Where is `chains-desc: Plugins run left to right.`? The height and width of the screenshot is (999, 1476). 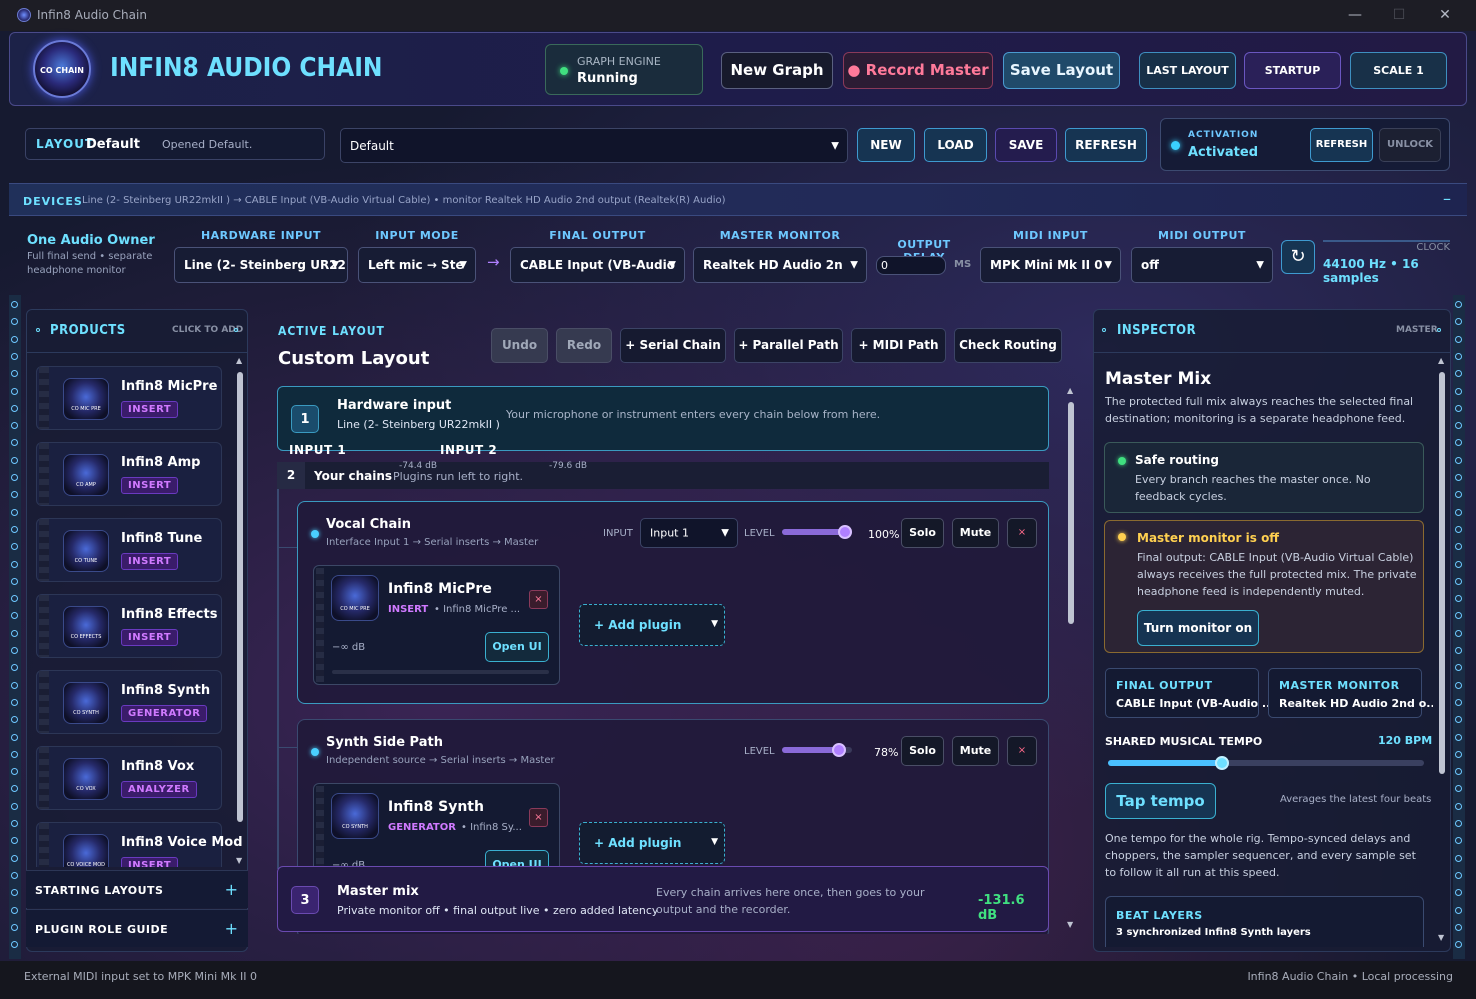
chains-desc: Plugins run left to right. is located at coordinates (458, 476).